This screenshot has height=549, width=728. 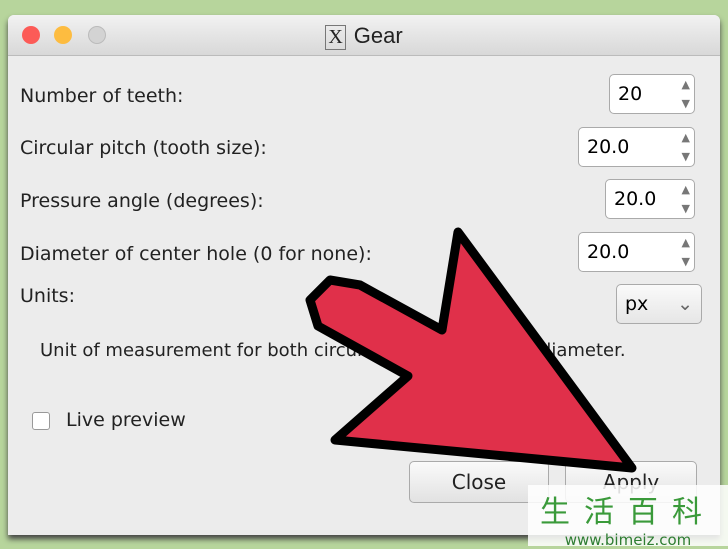 What do you see at coordinates (628, 540) in the screenshot?
I see `watermark-url: www.bimeiz.com` at bounding box center [628, 540].